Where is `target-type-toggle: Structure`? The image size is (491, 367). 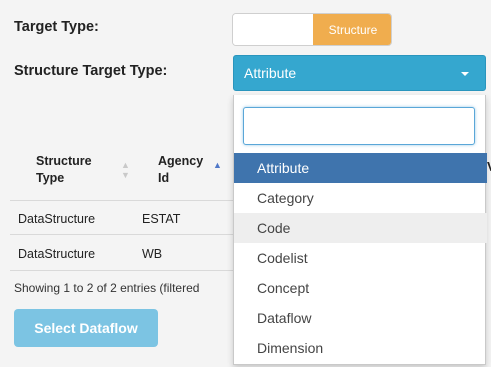
target-type-toggle: Structure is located at coordinates (312, 29).